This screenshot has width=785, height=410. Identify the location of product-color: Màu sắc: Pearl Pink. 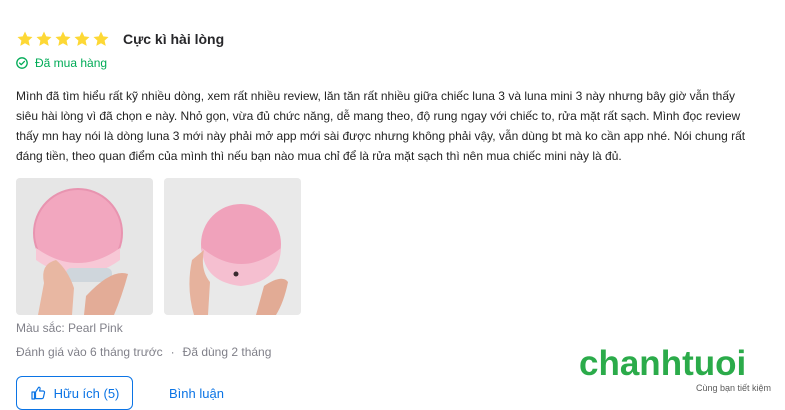
(69, 328).